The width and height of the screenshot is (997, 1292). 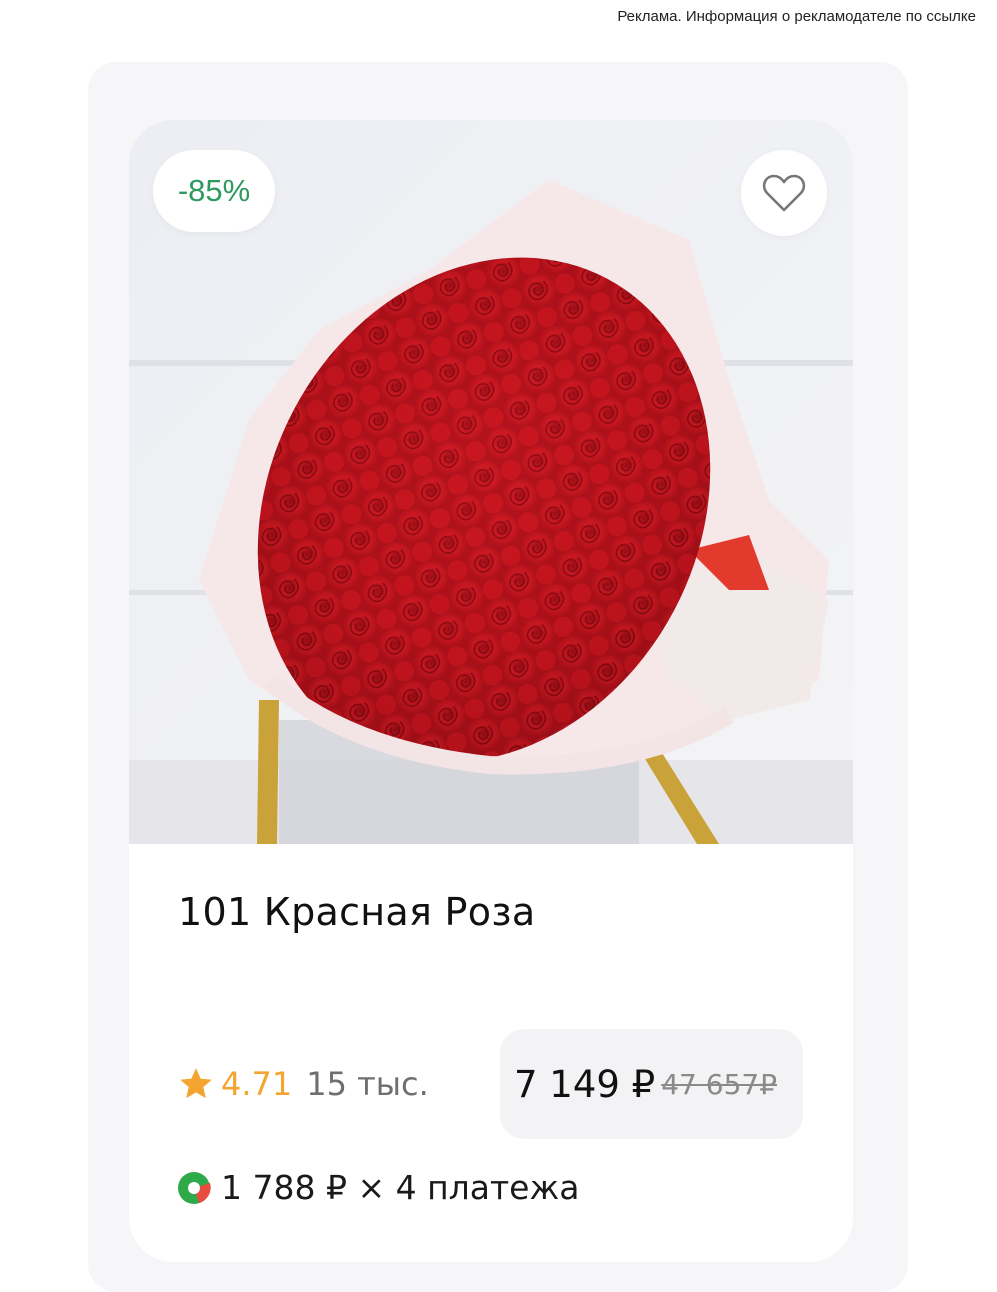 I want to click on rating-score: 4.71, so click(x=257, y=1084).